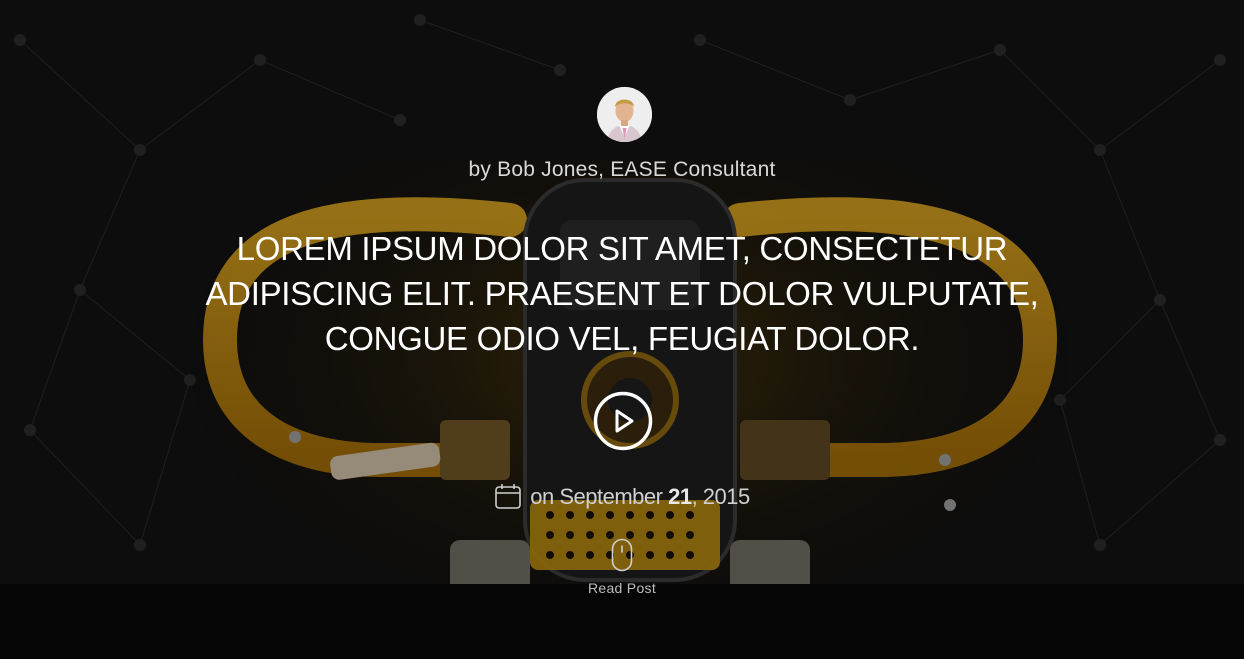 The image size is (1244, 659). Describe the element at coordinates (622, 588) in the screenshot. I see `read-post-label: Read Post` at that location.